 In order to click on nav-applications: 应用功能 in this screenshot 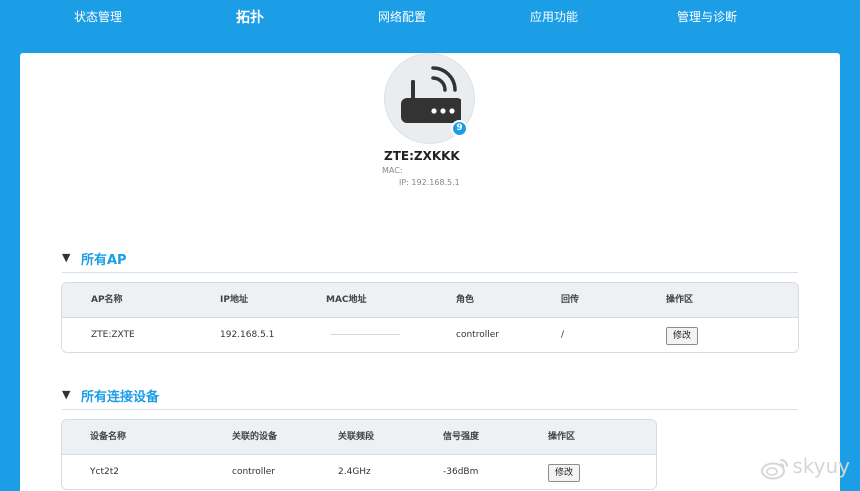, I will do `click(554, 16)`.